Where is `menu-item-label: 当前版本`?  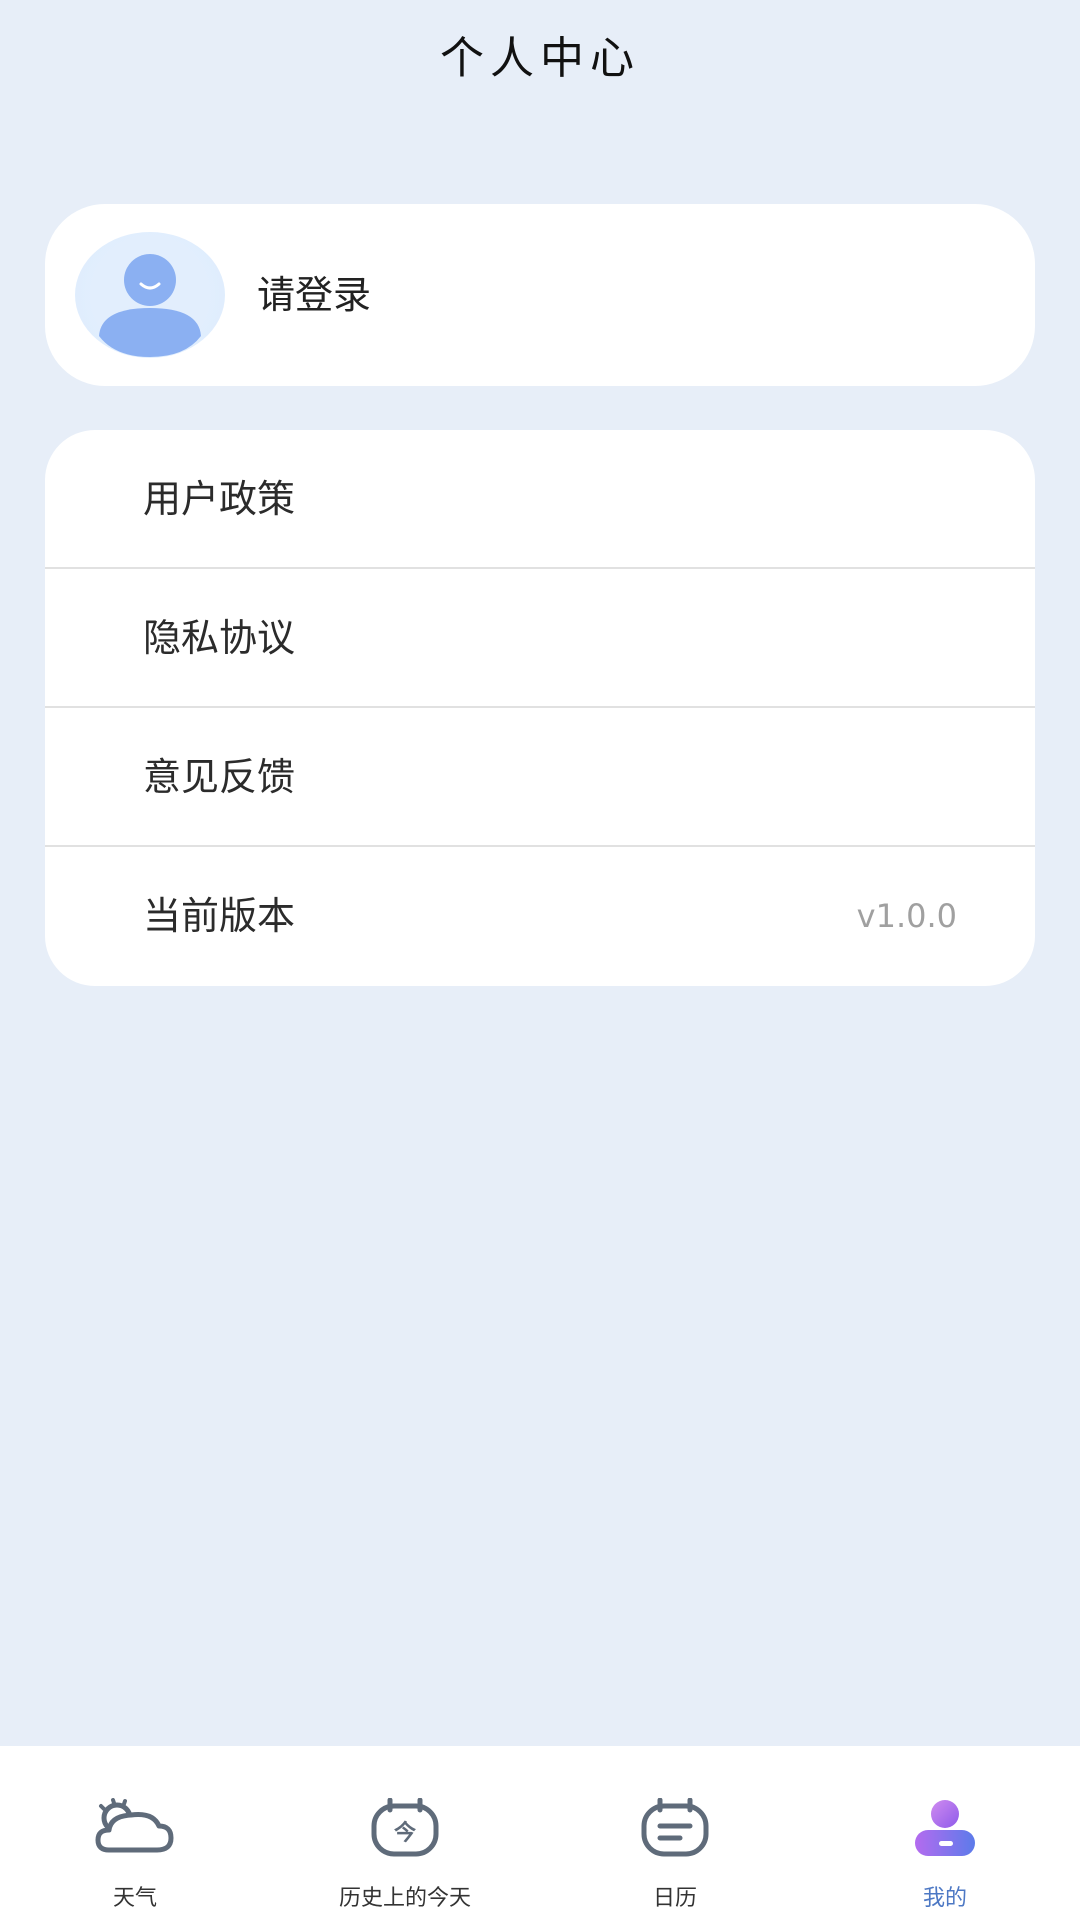 menu-item-label: 当前版本 is located at coordinates (219, 916).